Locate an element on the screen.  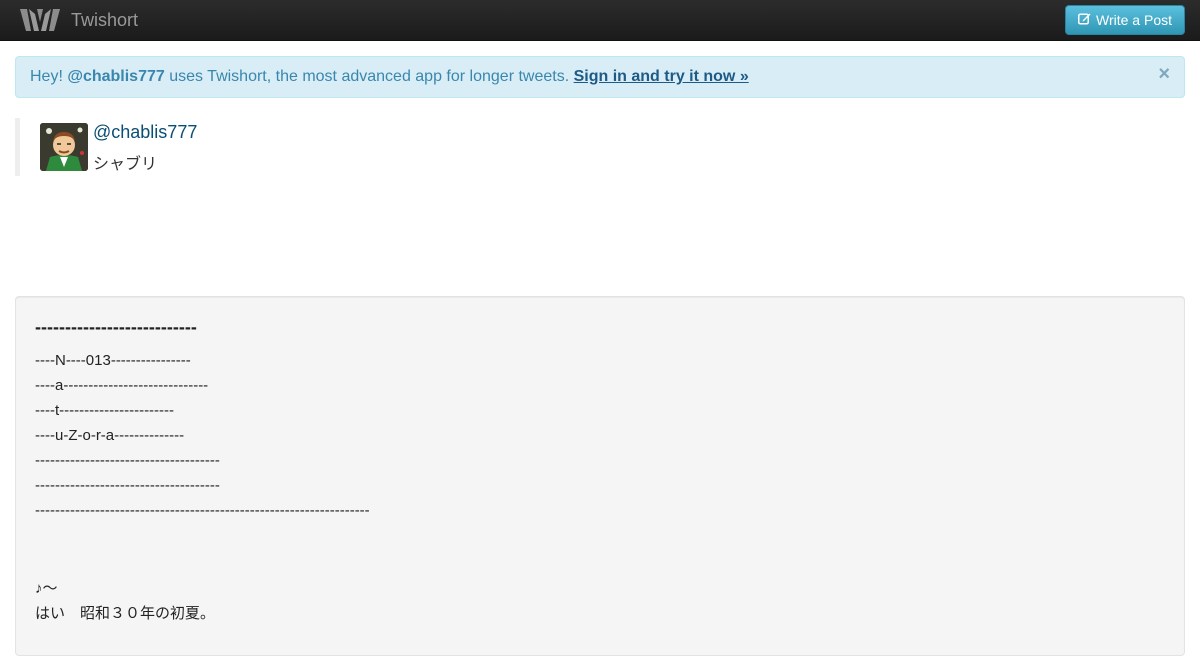
alert-prefix: Hey! is located at coordinates (49, 76).